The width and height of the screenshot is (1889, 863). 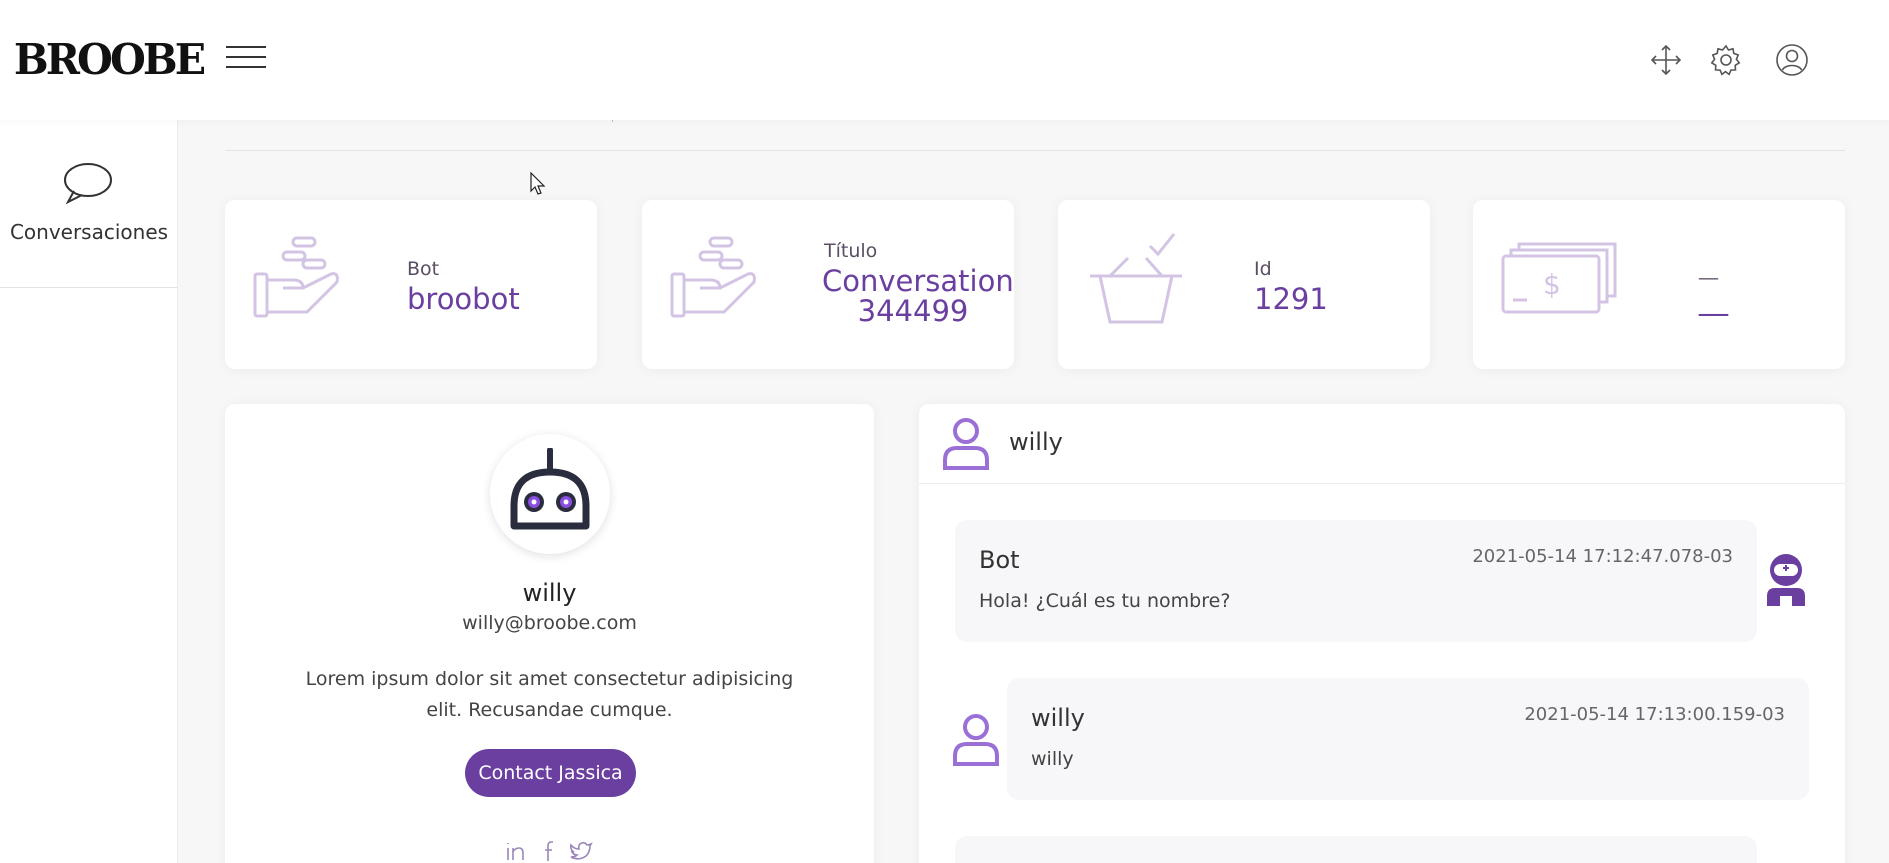 I want to click on sidebar-item-conversaciones: Conversaciones, so click(x=89, y=204).